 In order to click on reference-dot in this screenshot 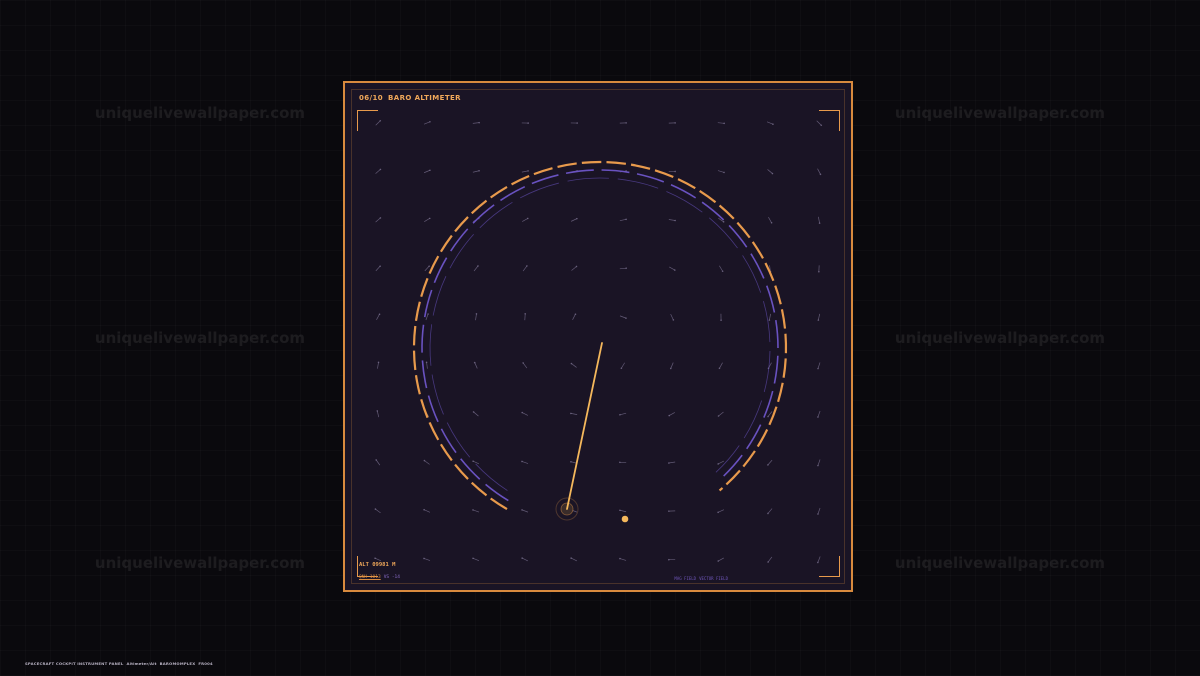, I will do `click(625, 519)`.